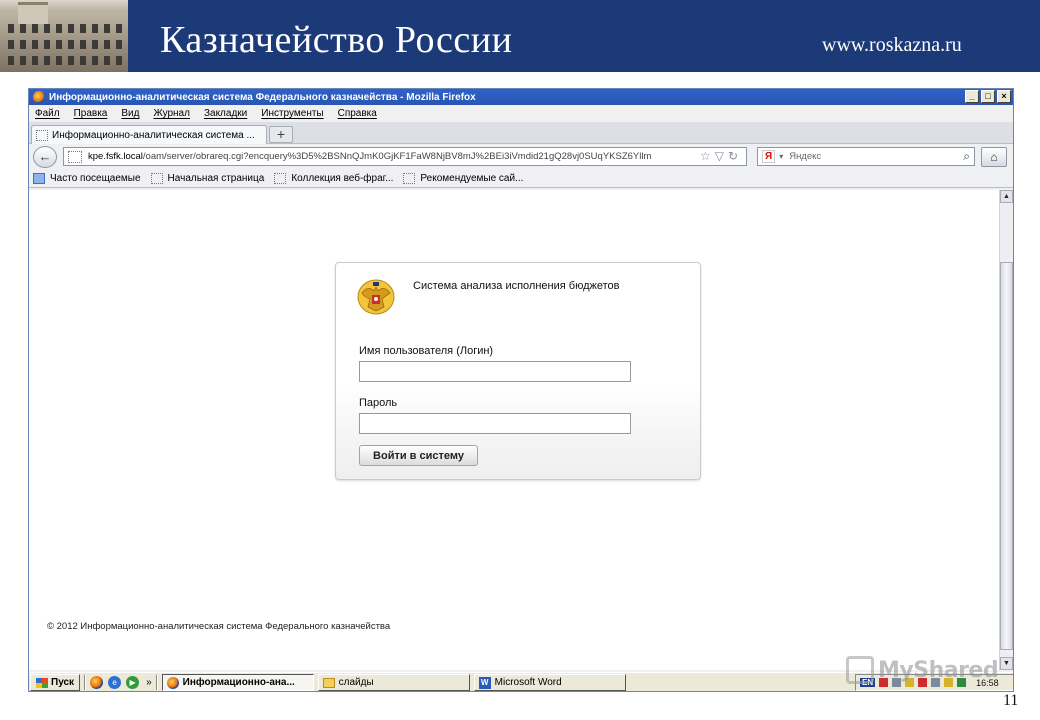  I want to click on firefox-launch-icon, so click(97, 682).